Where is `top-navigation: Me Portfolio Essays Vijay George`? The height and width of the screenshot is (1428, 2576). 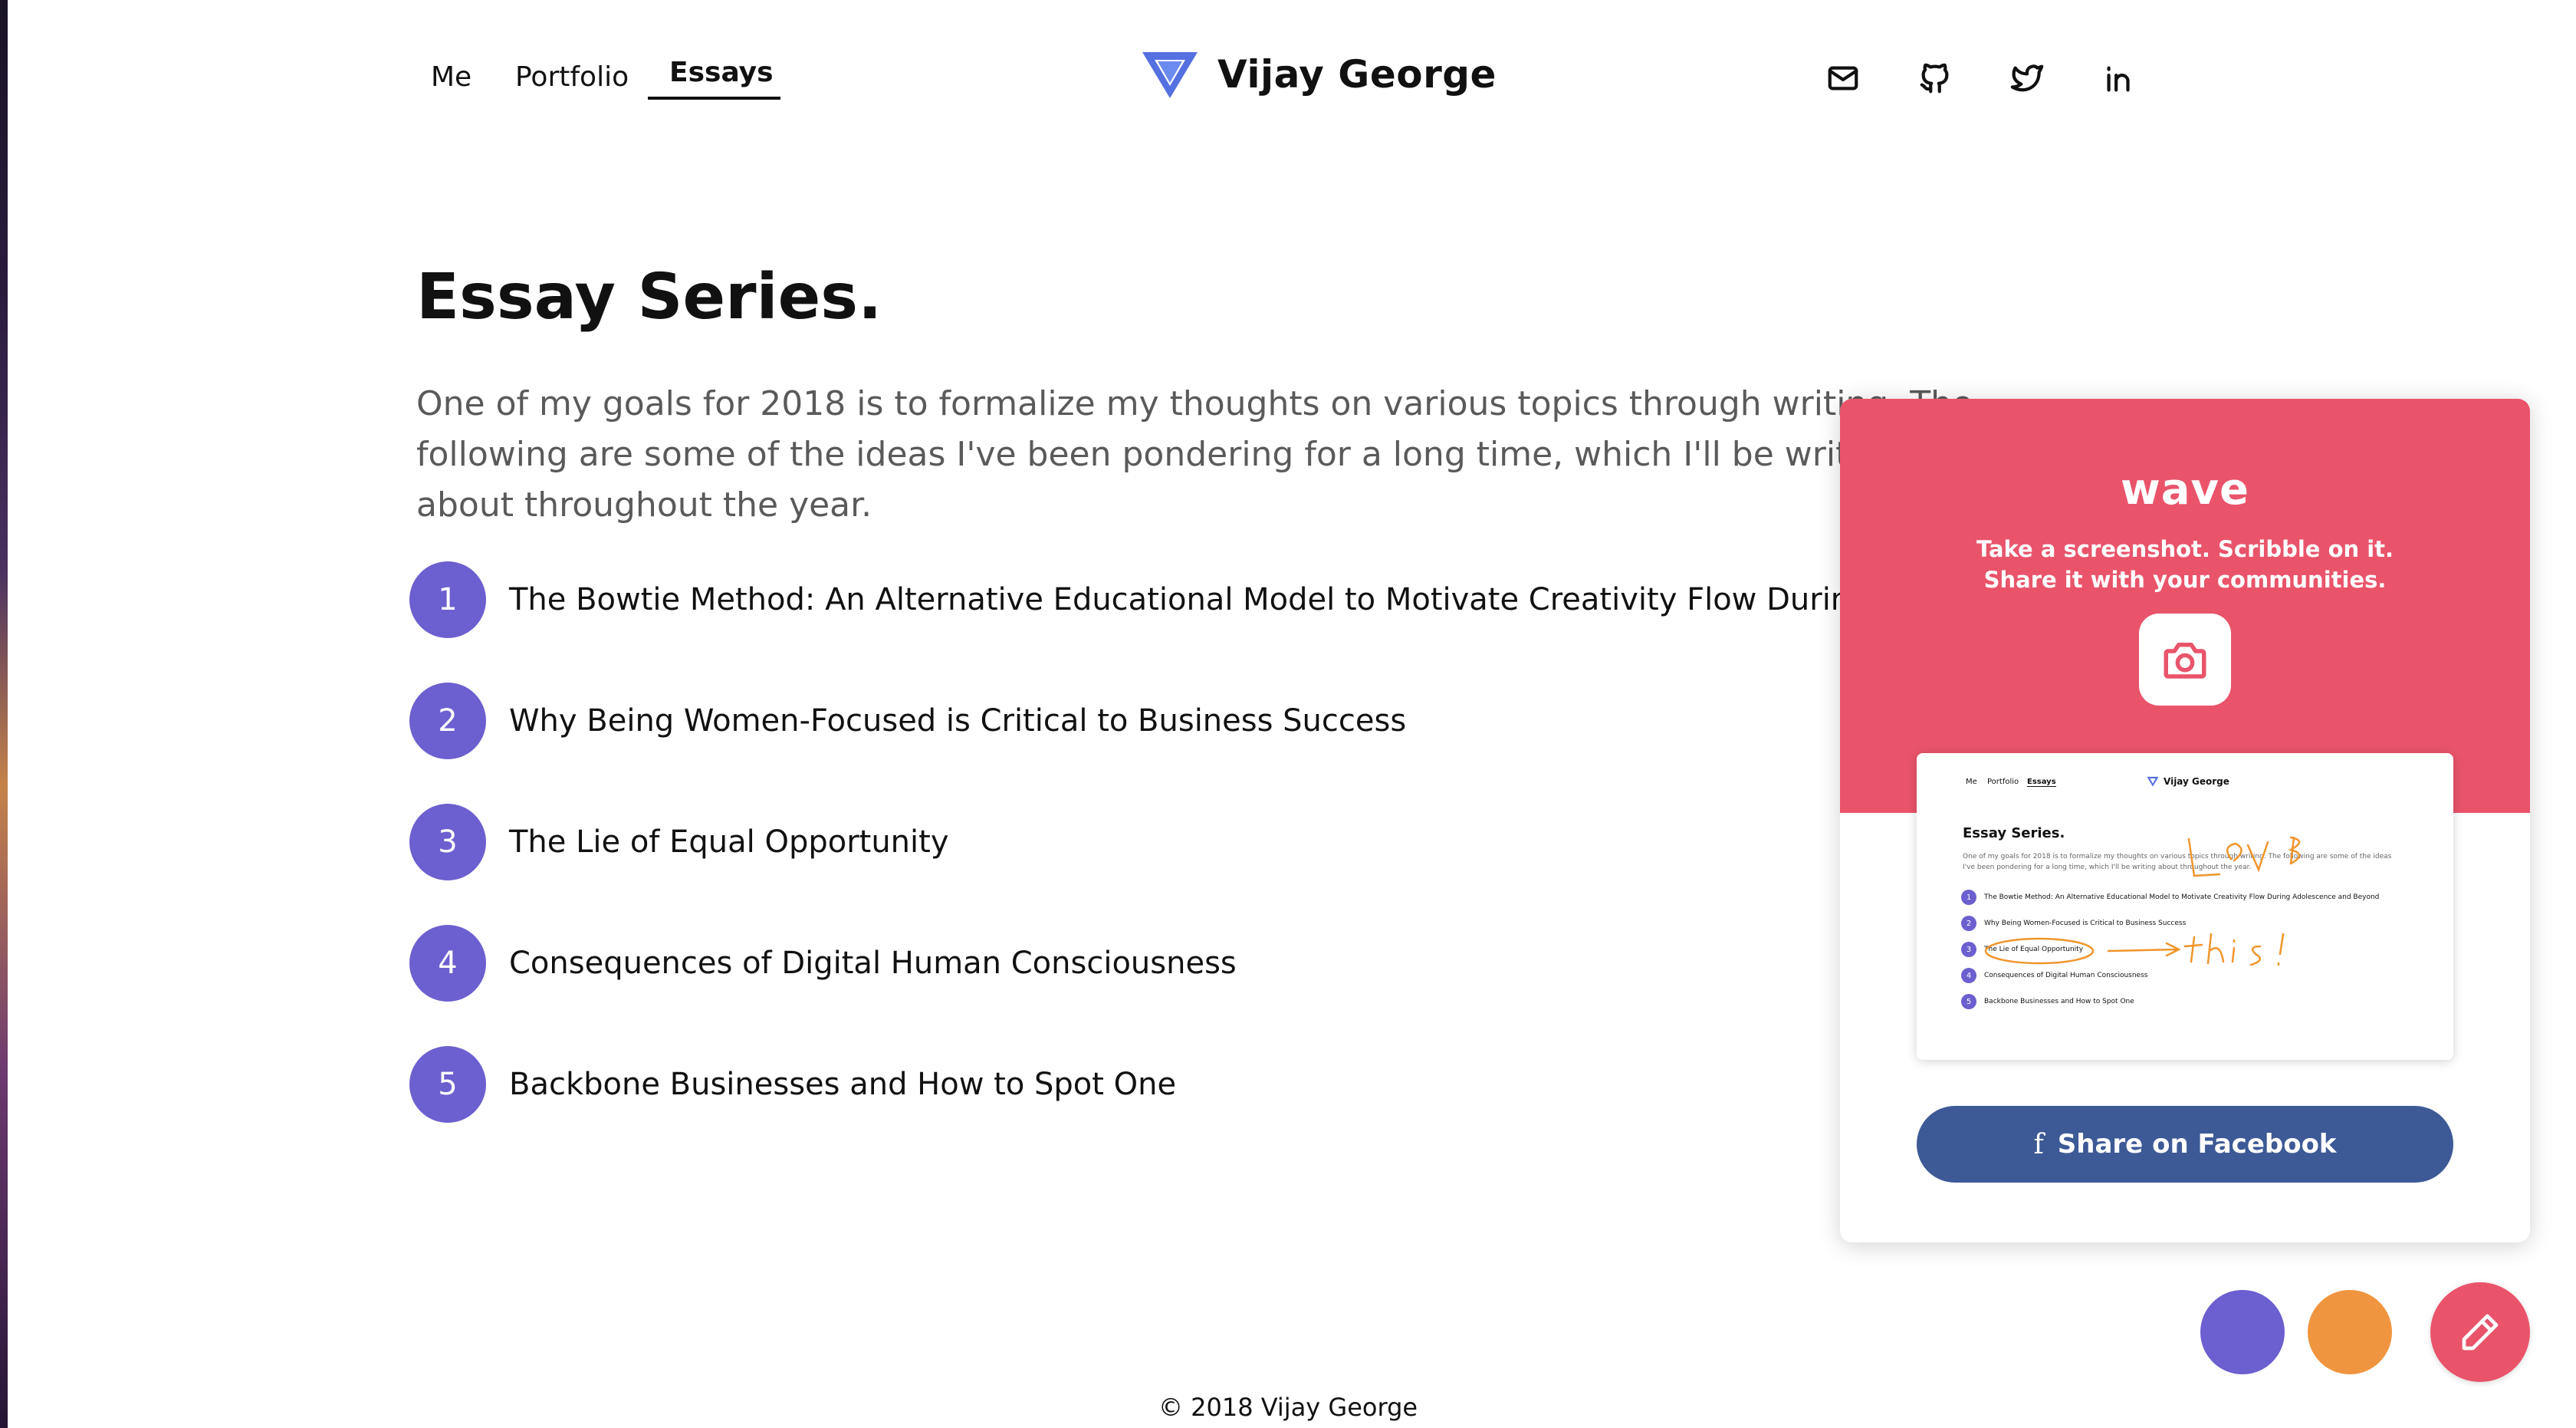 top-navigation: Me Portfolio Essays Vijay George is located at coordinates (1288, 88).